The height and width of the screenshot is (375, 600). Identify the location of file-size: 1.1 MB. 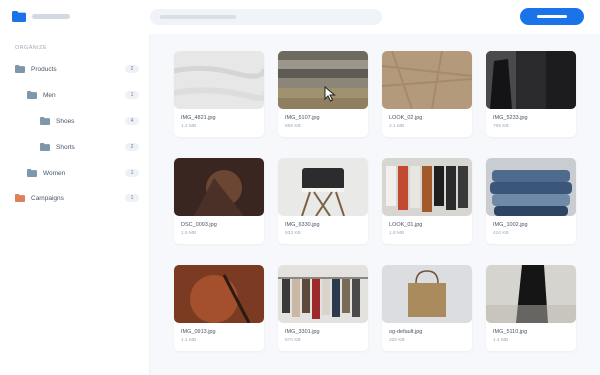
(189, 340).